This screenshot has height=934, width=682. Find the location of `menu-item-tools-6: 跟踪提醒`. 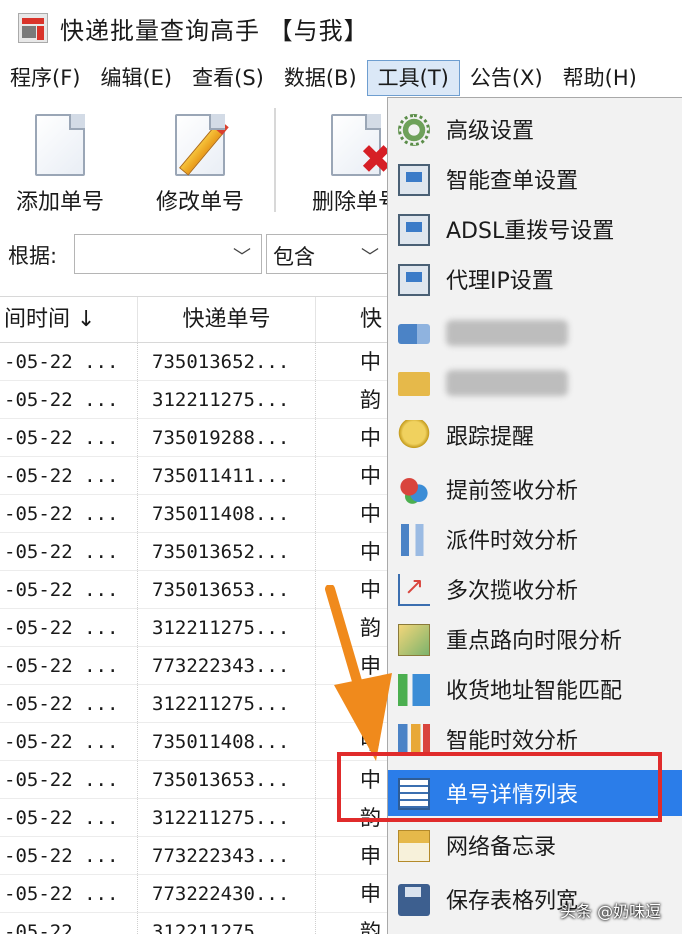

menu-item-tools-6: 跟踪提醒 is located at coordinates (535, 435).